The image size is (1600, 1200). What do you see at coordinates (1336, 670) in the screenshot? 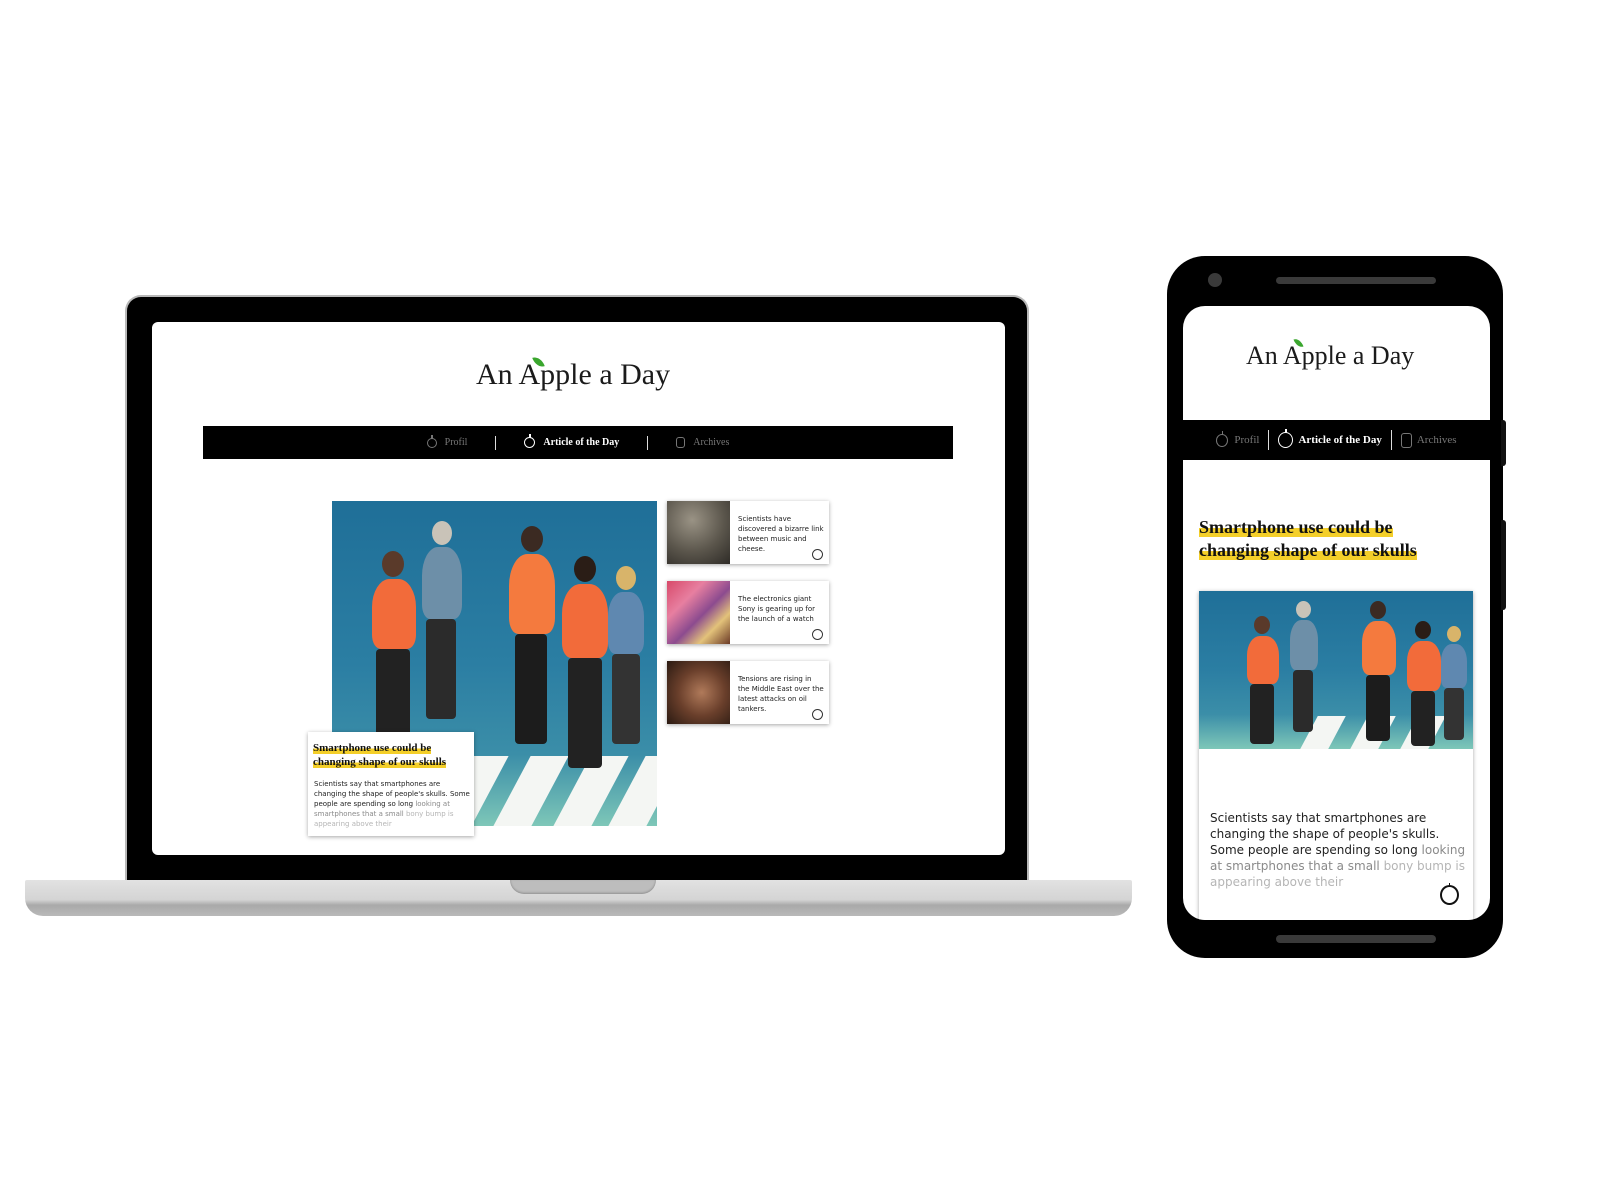
I see `main-article-image` at bounding box center [1336, 670].